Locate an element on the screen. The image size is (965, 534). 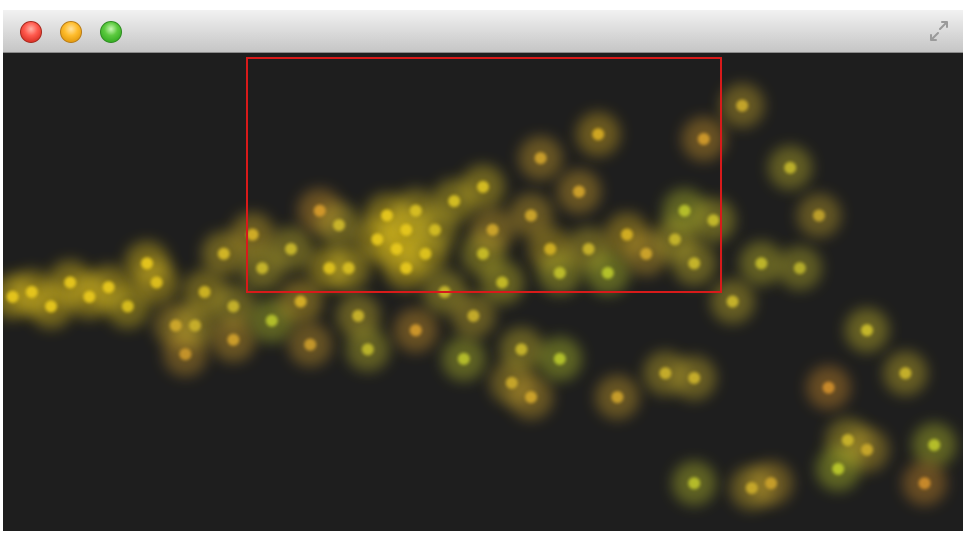
fullscreen-arrows-icon is located at coordinates (939, 31).